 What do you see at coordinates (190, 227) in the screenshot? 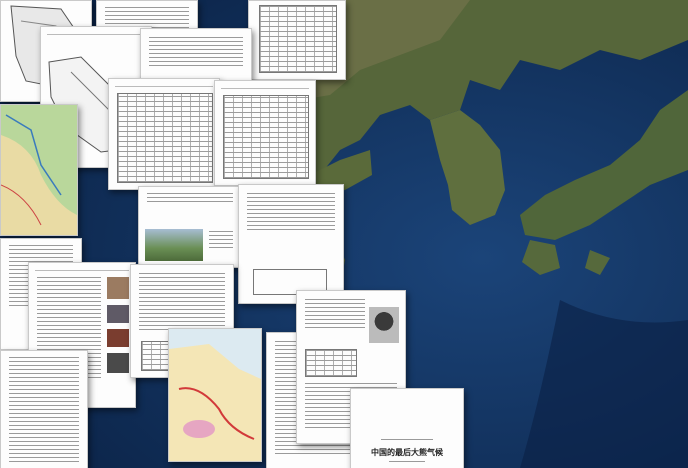
I see `photo-page-center` at bounding box center [190, 227].